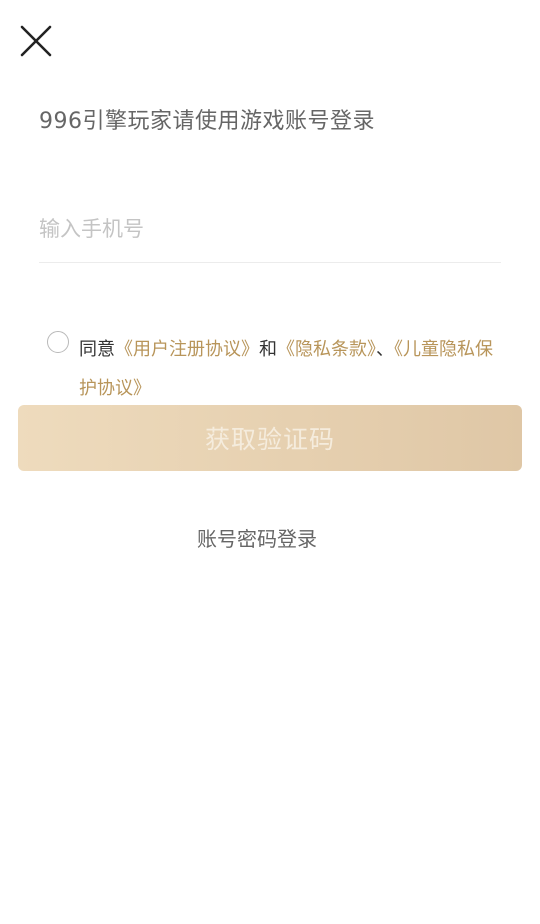 This screenshot has height=924, width=540. Describe the element at coordinates (97, 349) in the screenshot. I see `agreement-prefix: 同意` at that location.